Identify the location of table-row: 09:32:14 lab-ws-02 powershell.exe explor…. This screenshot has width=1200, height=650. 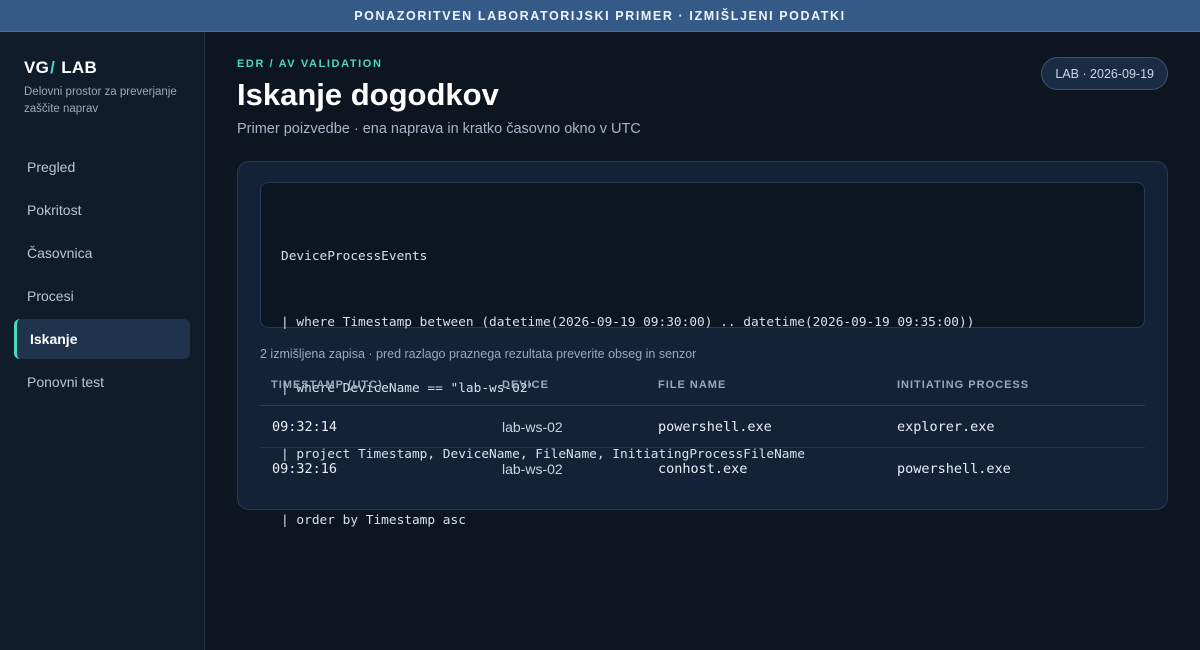
(702, 427).